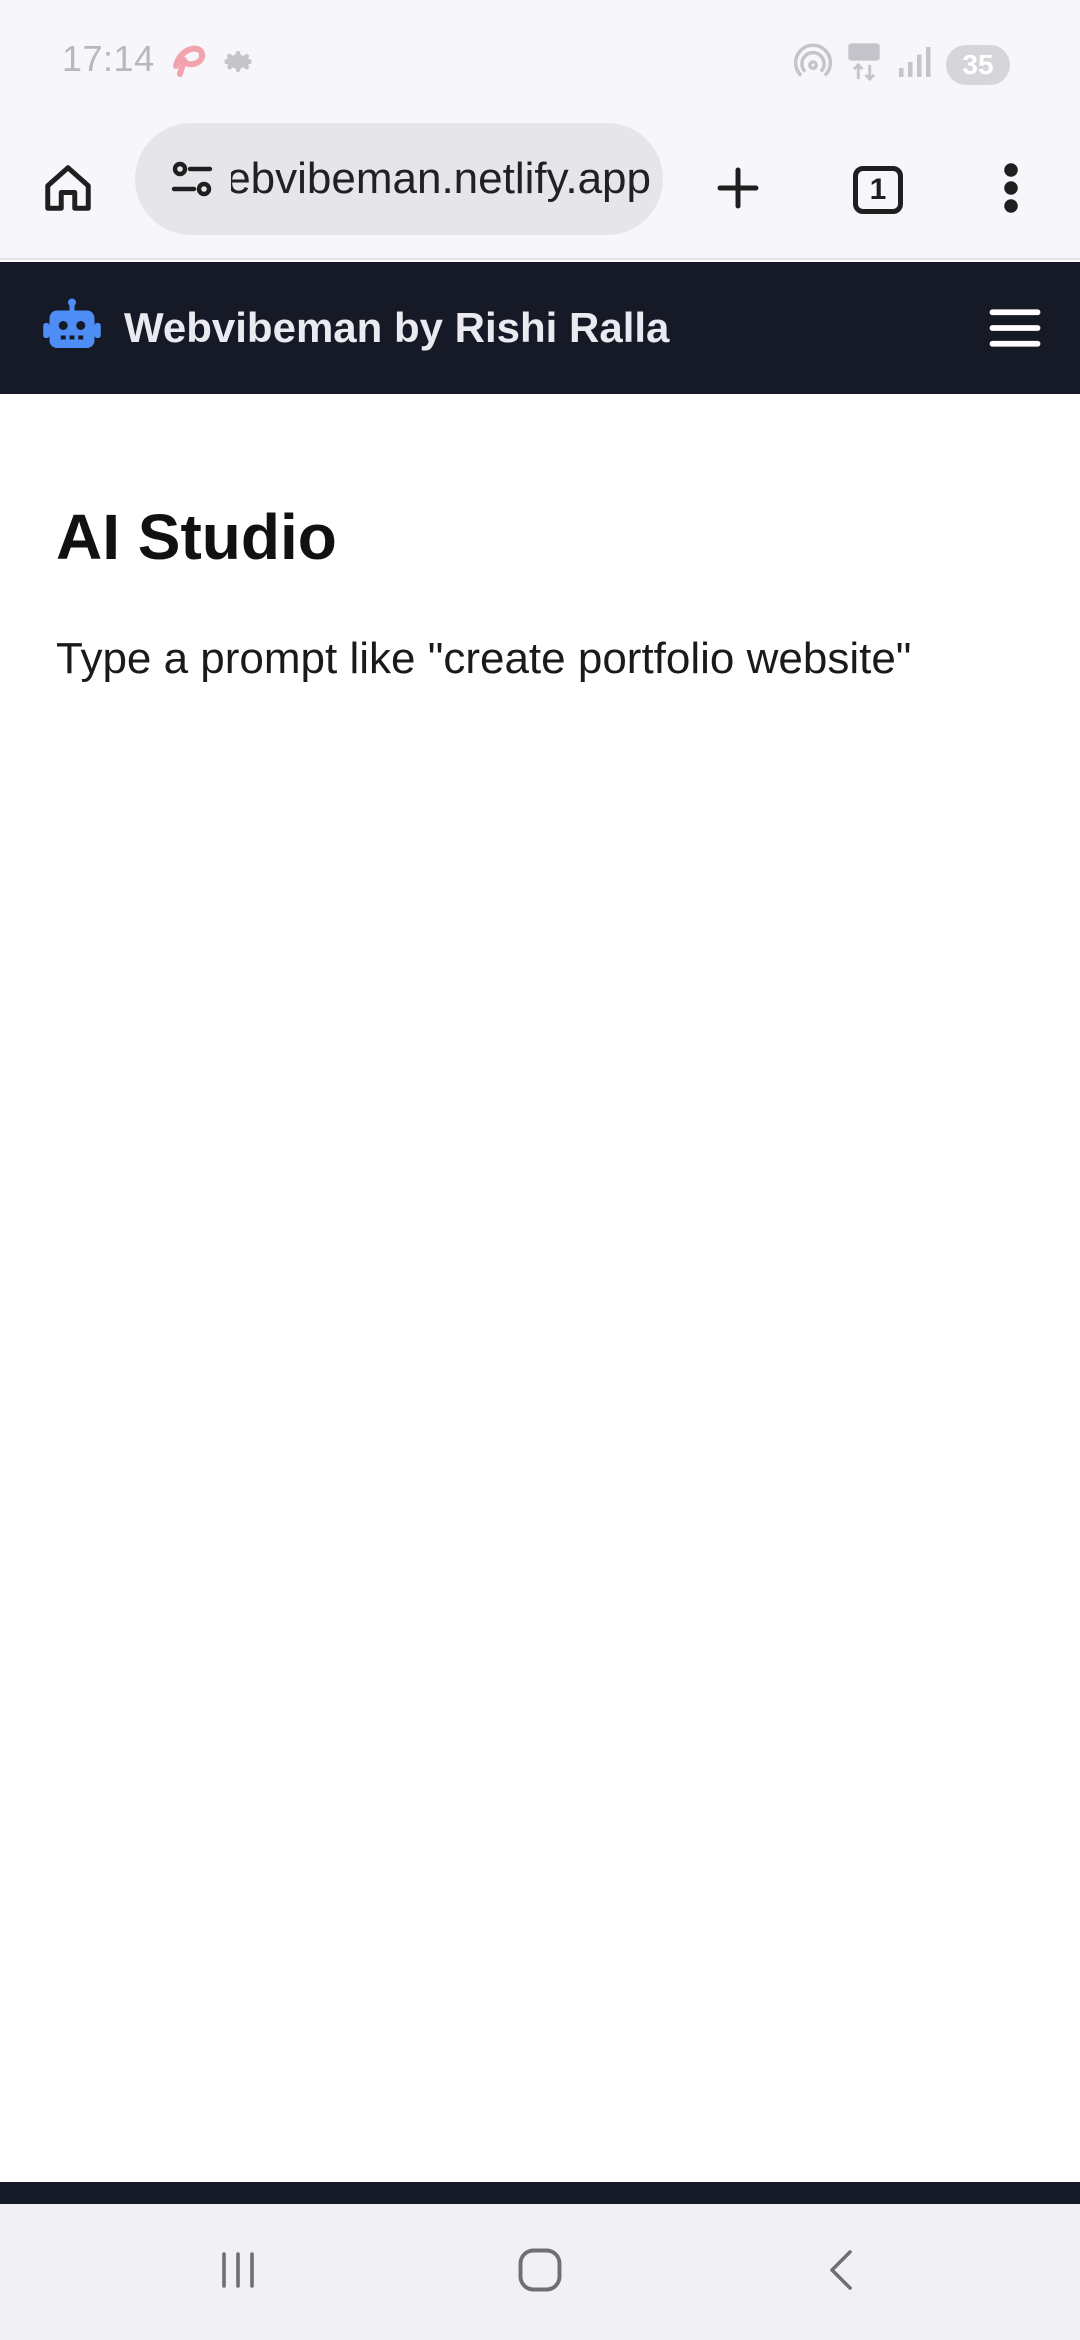  Describe the element at coordinates (540, 60) in the screenshot. I see `status-bar: 17:14 35` at that location.